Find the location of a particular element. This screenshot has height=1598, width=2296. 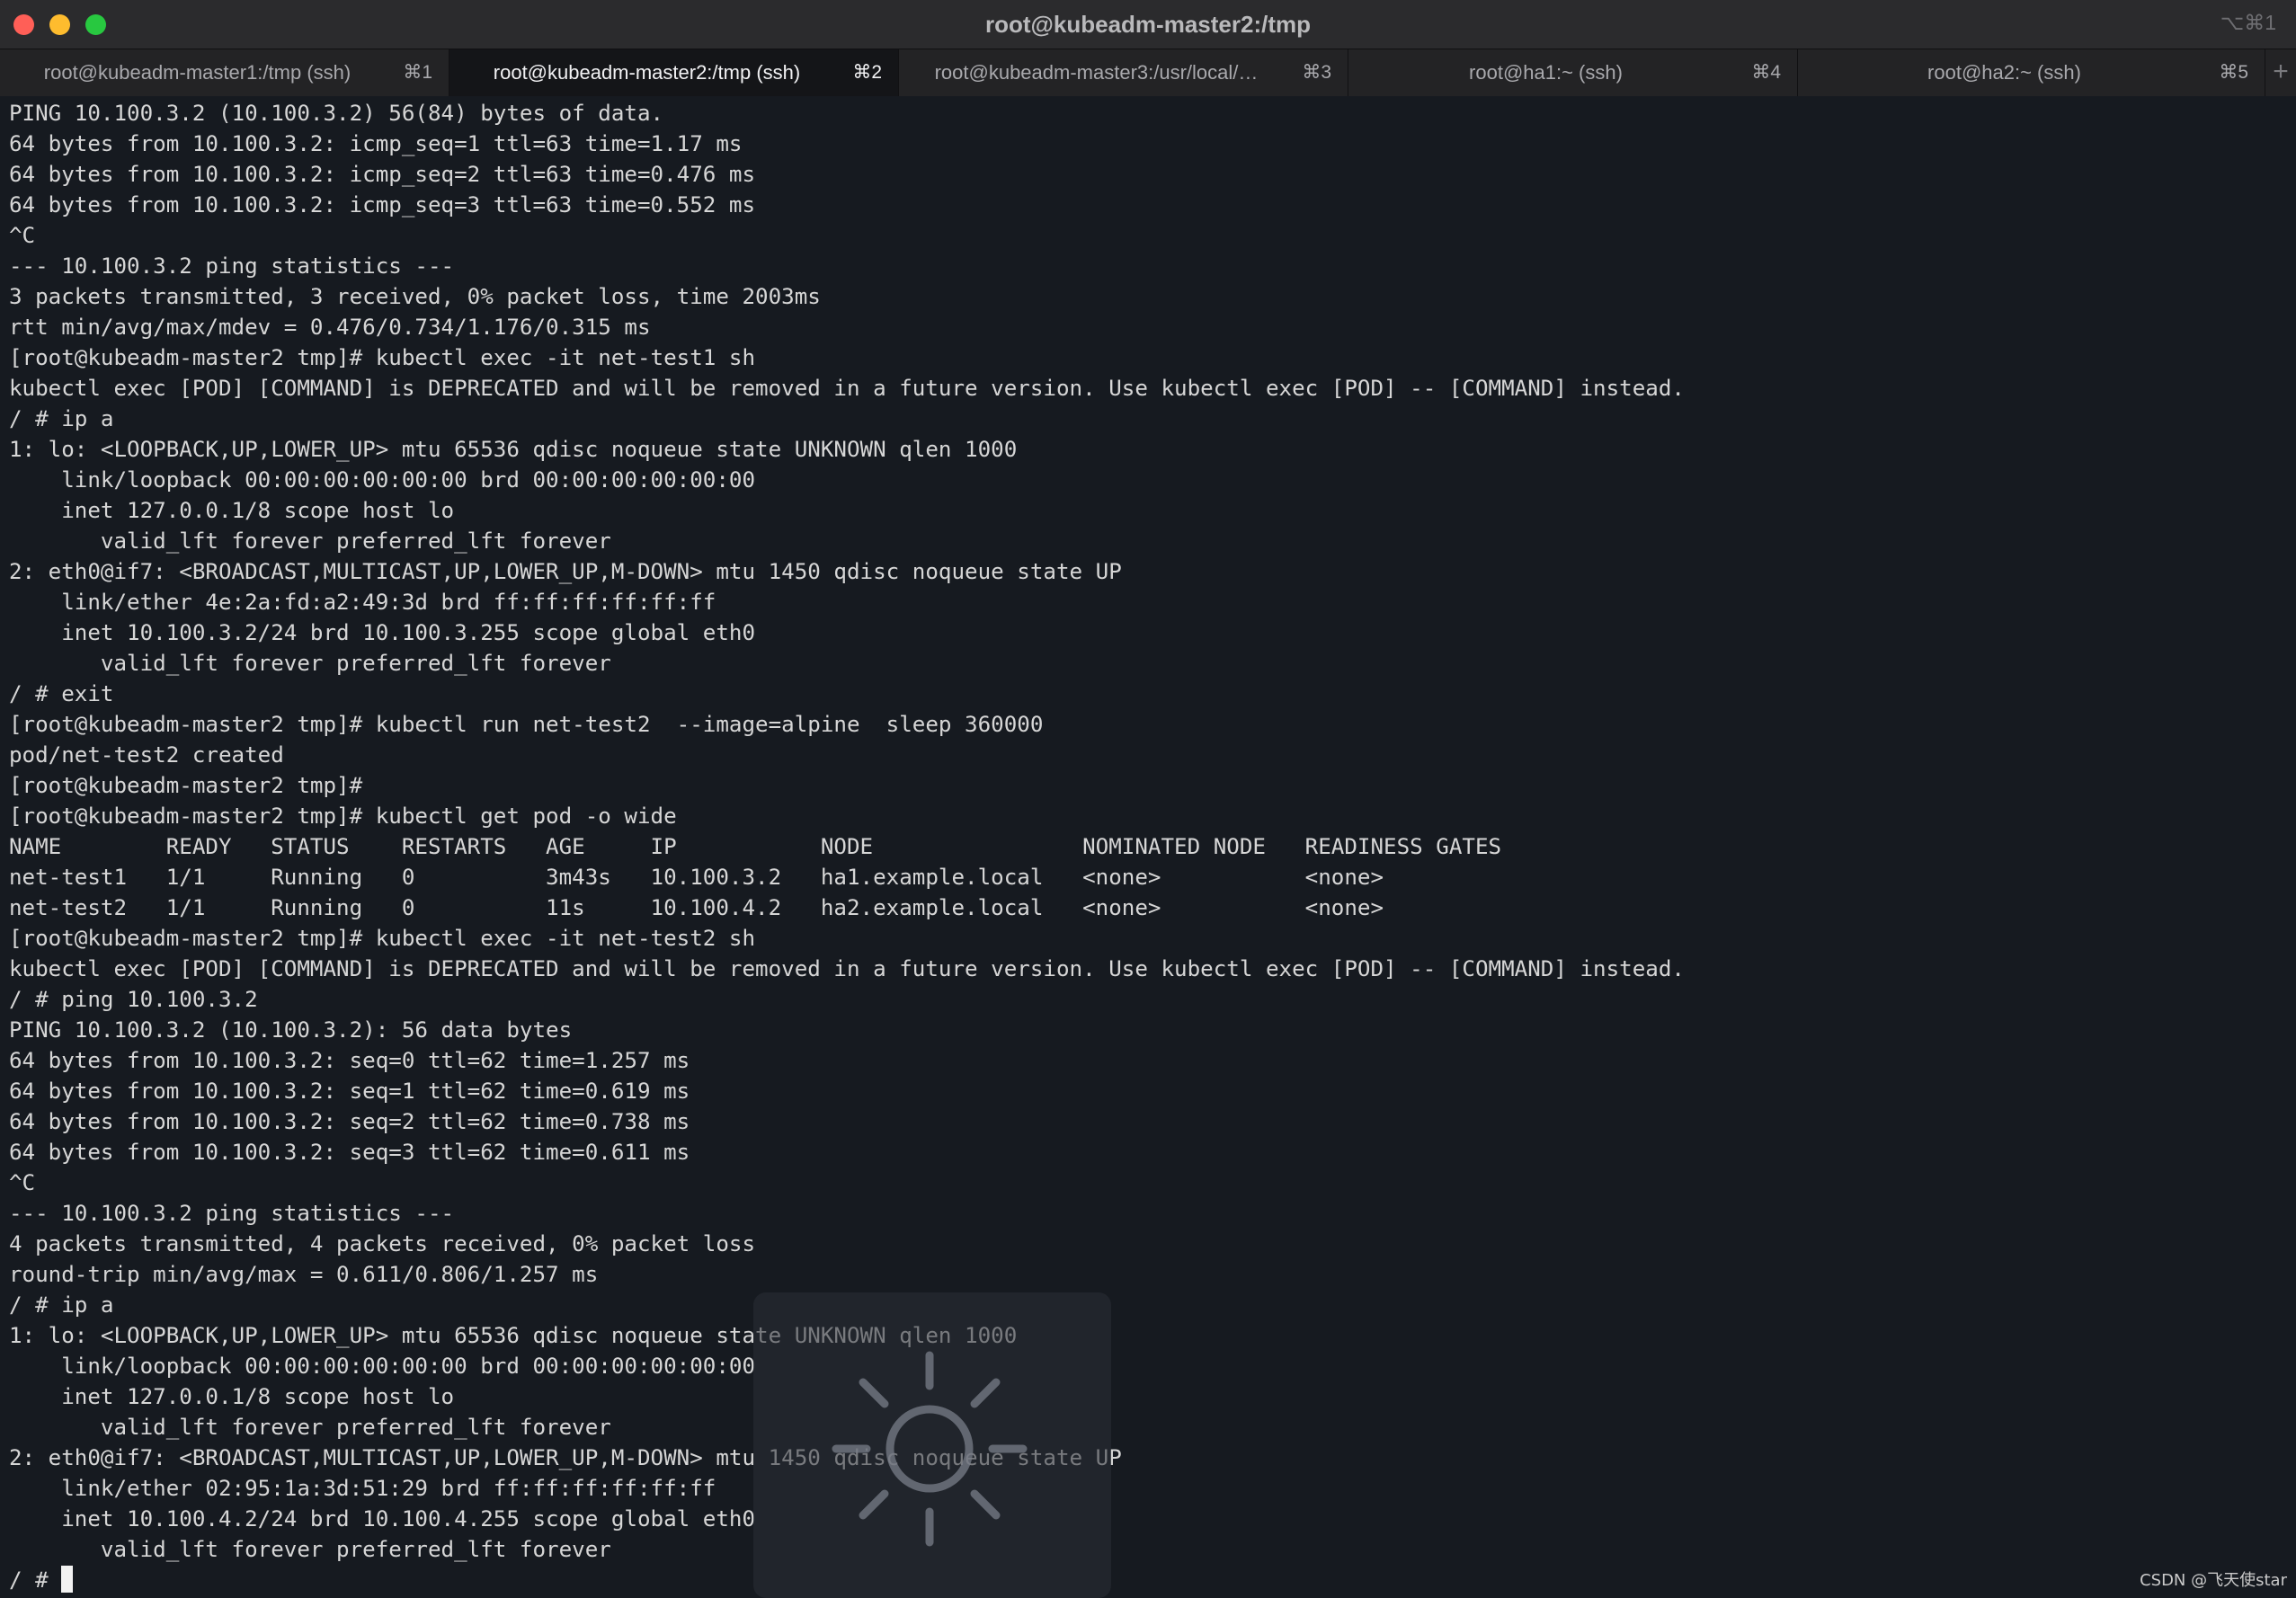

tab-shortcut: ⌘4 is located at coordinates (1766, 72).